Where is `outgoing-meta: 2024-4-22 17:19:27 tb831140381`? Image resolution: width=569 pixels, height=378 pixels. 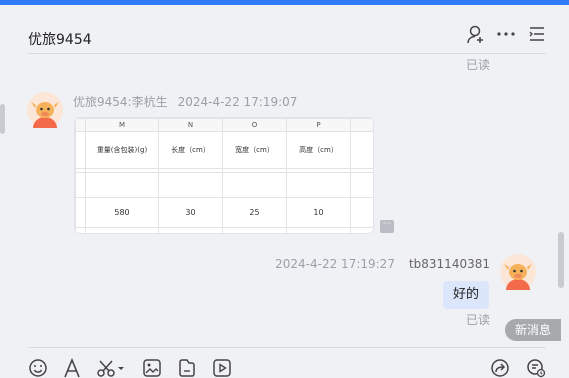
outgoing-meta: 2024-4-22 17:19:27 tb831140381 is located at coordinates (382, 264).